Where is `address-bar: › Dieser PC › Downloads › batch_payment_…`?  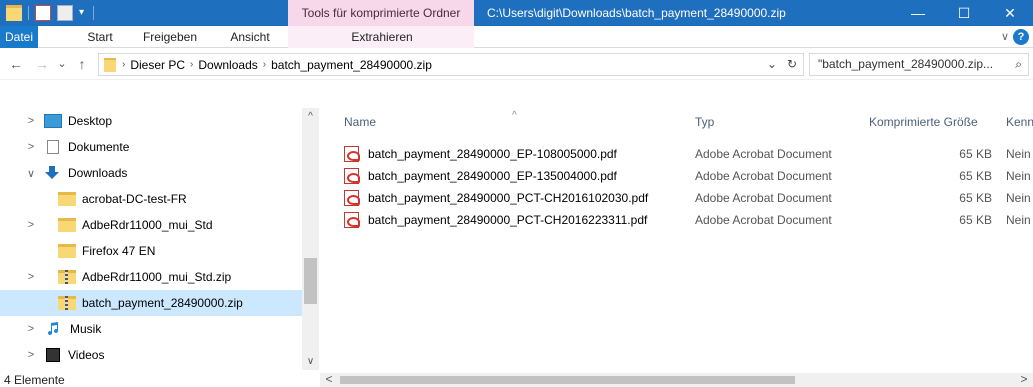 address-bar: › Dieser PC › Downloads › batch_payment_… is located at coordinates (451, 64).